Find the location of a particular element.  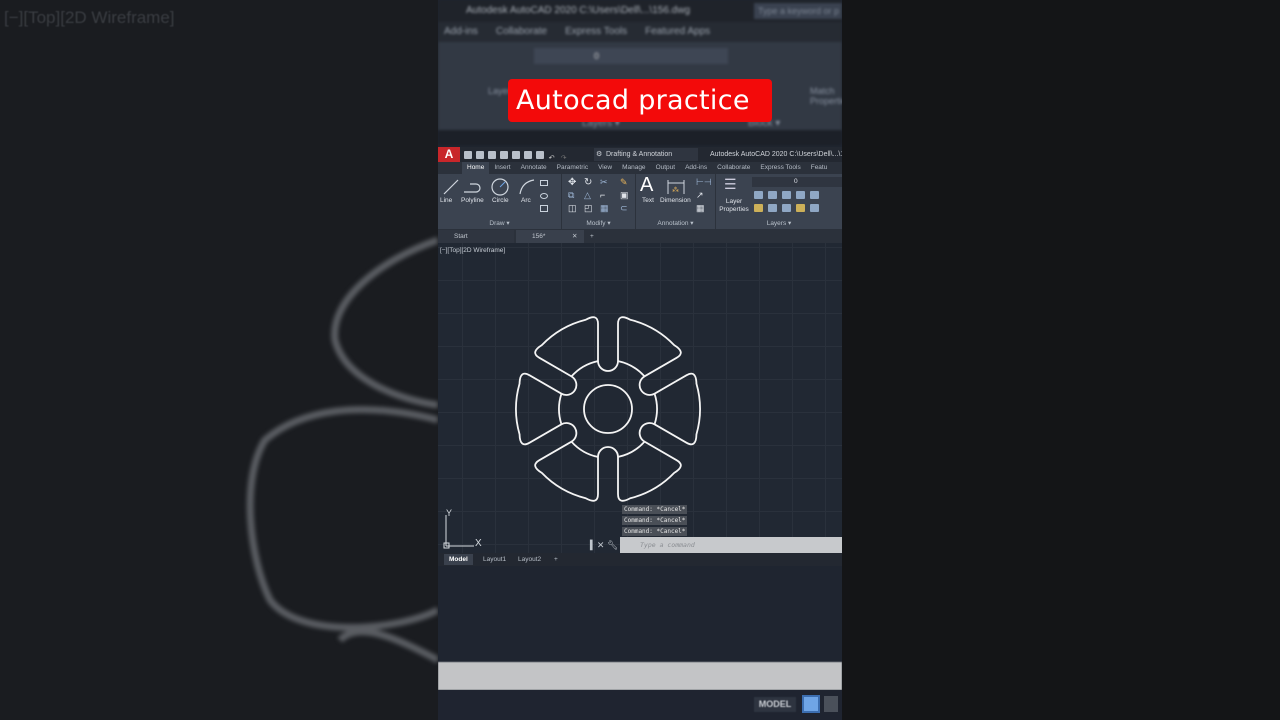

array-icon: ▦ is located at coordinates (604, 208).